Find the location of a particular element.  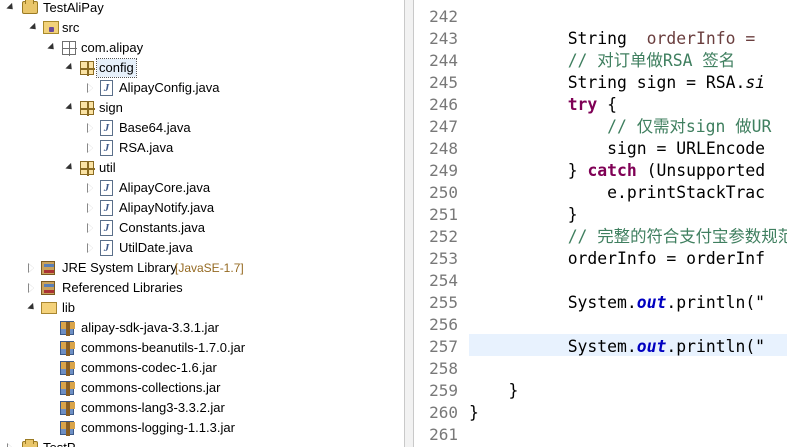

package-label: util is located at coordinates (107, 167).